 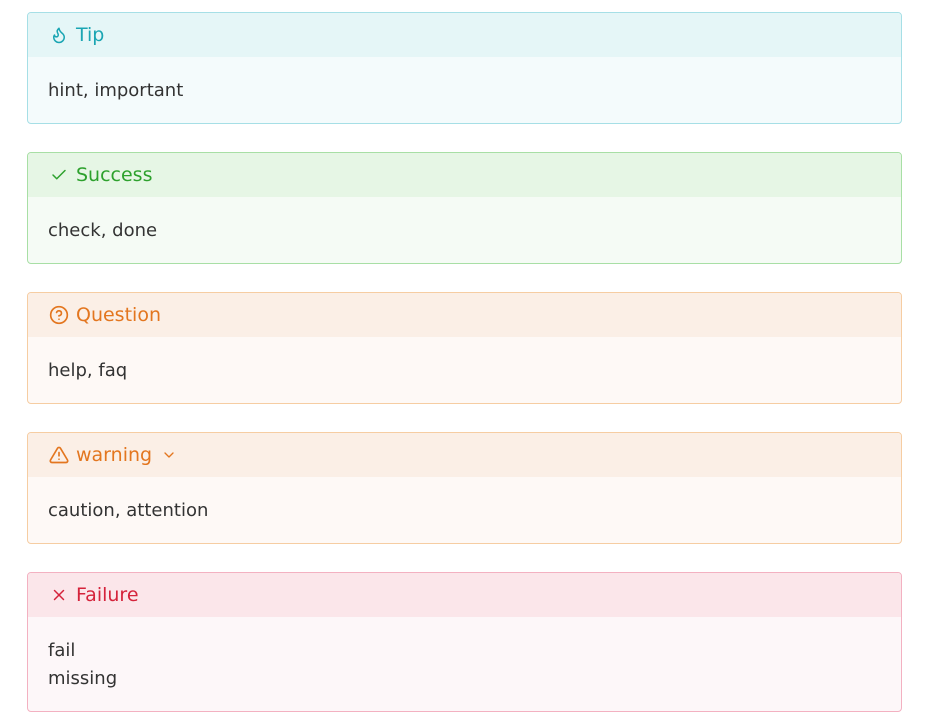 I want to click on callout-tip-text: hint, important, so click(x=116, y=90).